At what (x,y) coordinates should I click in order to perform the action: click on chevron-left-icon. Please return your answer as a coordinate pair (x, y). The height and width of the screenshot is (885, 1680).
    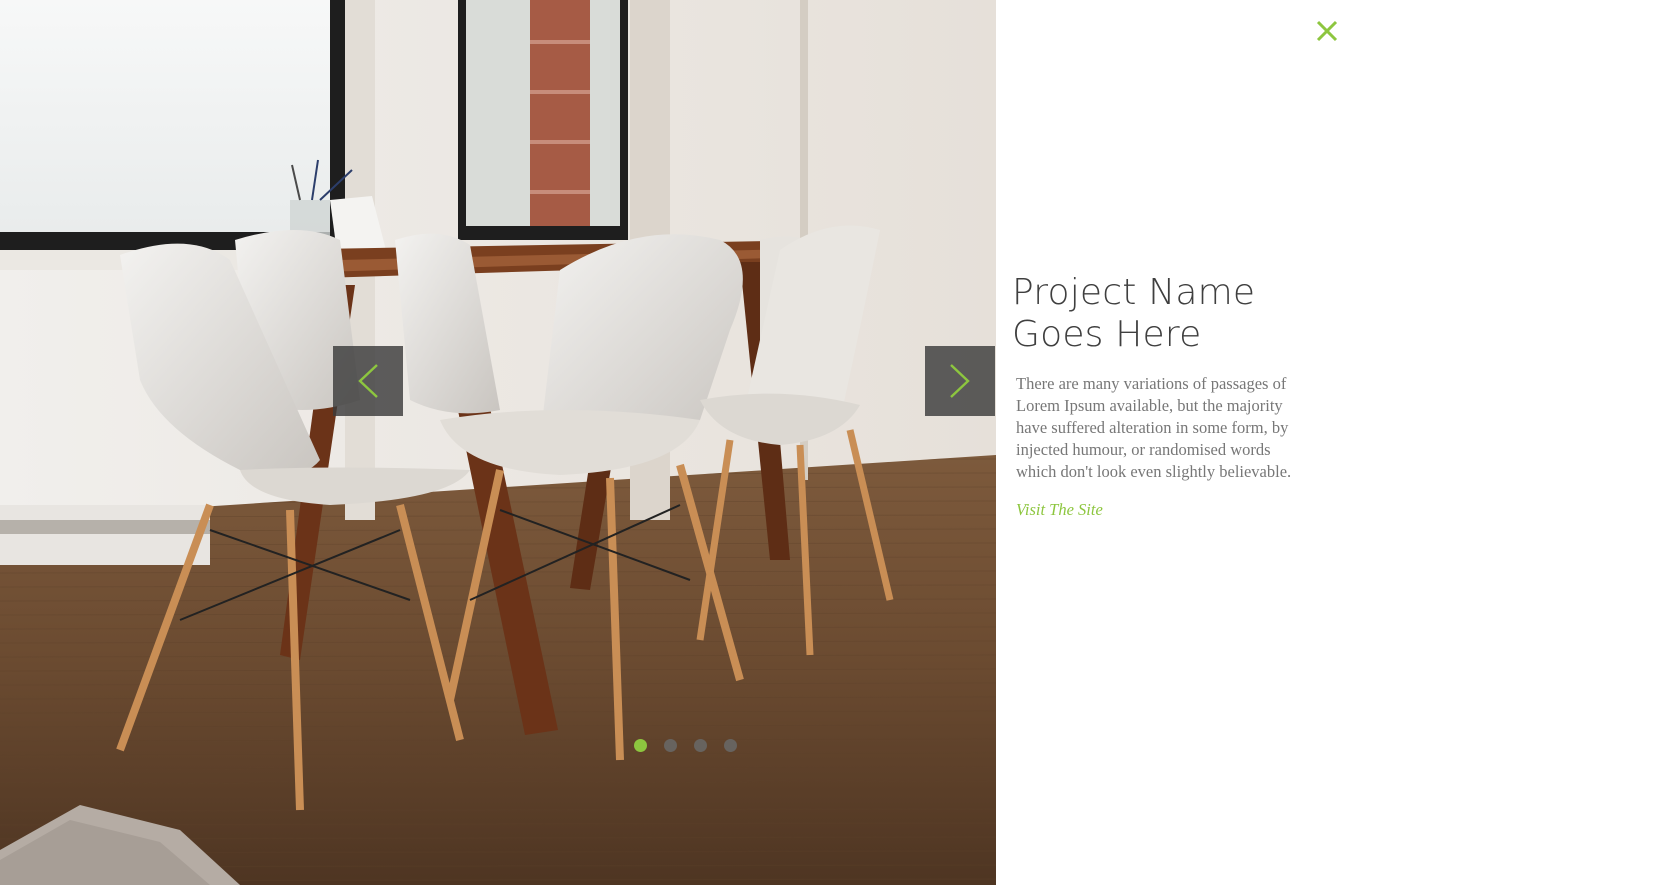
    Looking at the image, I should click on (368, 381).